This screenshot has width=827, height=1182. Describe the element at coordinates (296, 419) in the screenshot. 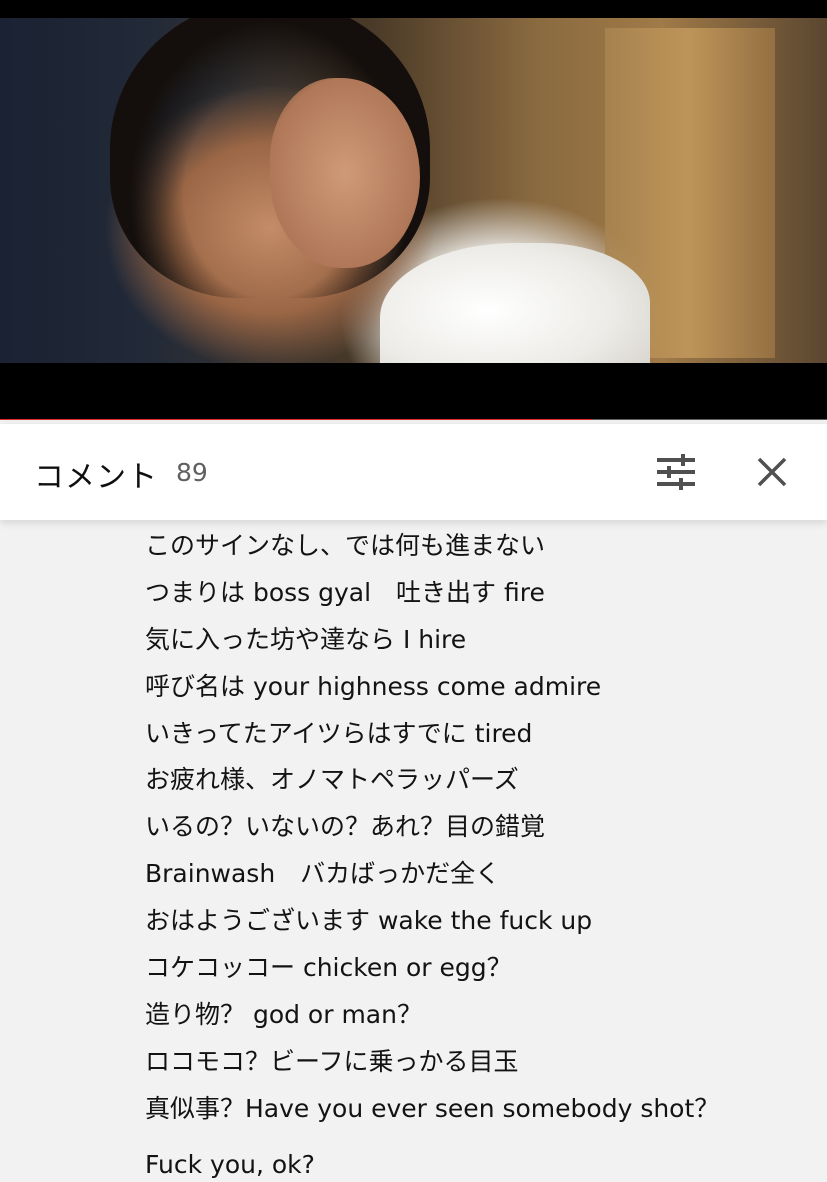

I see `progress-bar-played` at that location.